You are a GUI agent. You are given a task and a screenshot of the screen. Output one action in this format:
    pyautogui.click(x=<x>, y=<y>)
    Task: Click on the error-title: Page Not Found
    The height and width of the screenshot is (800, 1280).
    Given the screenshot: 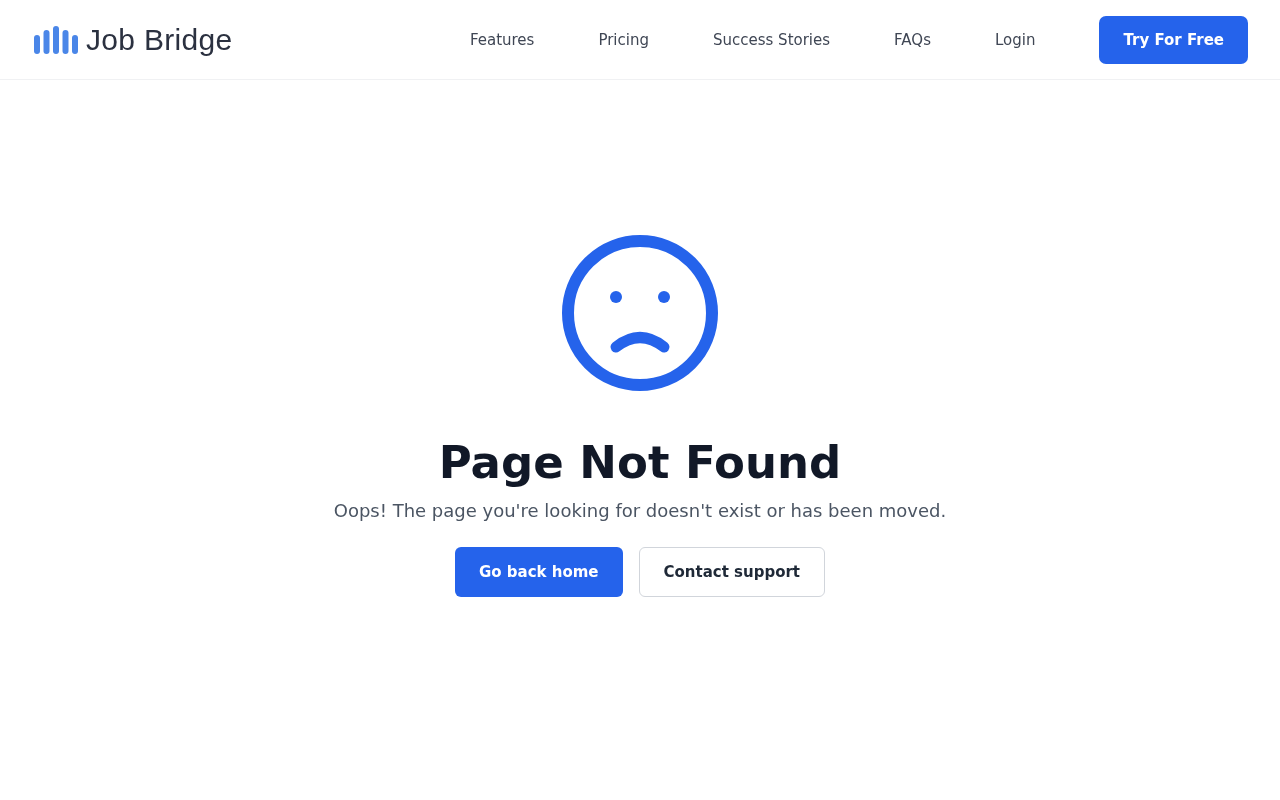 What is the action you would take?
    pyautogui.click(x=640, y=463)
    